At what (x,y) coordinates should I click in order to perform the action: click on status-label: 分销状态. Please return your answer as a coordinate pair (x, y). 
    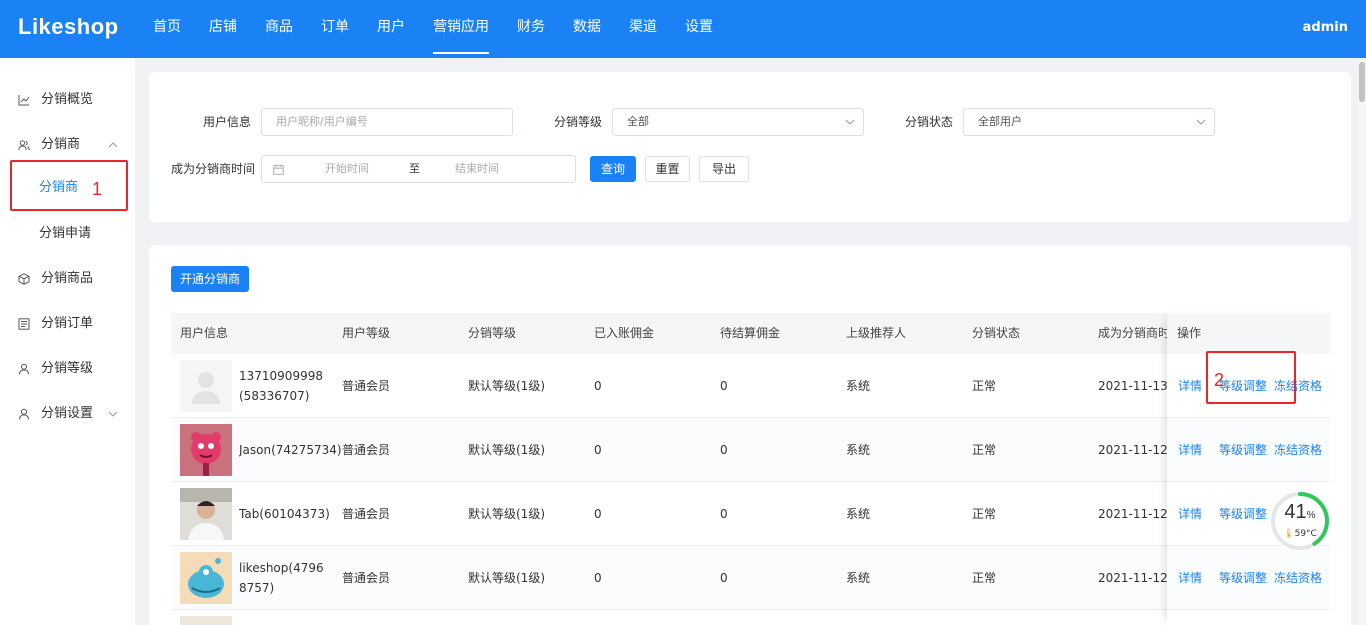
    Looking at the image, I should click on (929, 122).